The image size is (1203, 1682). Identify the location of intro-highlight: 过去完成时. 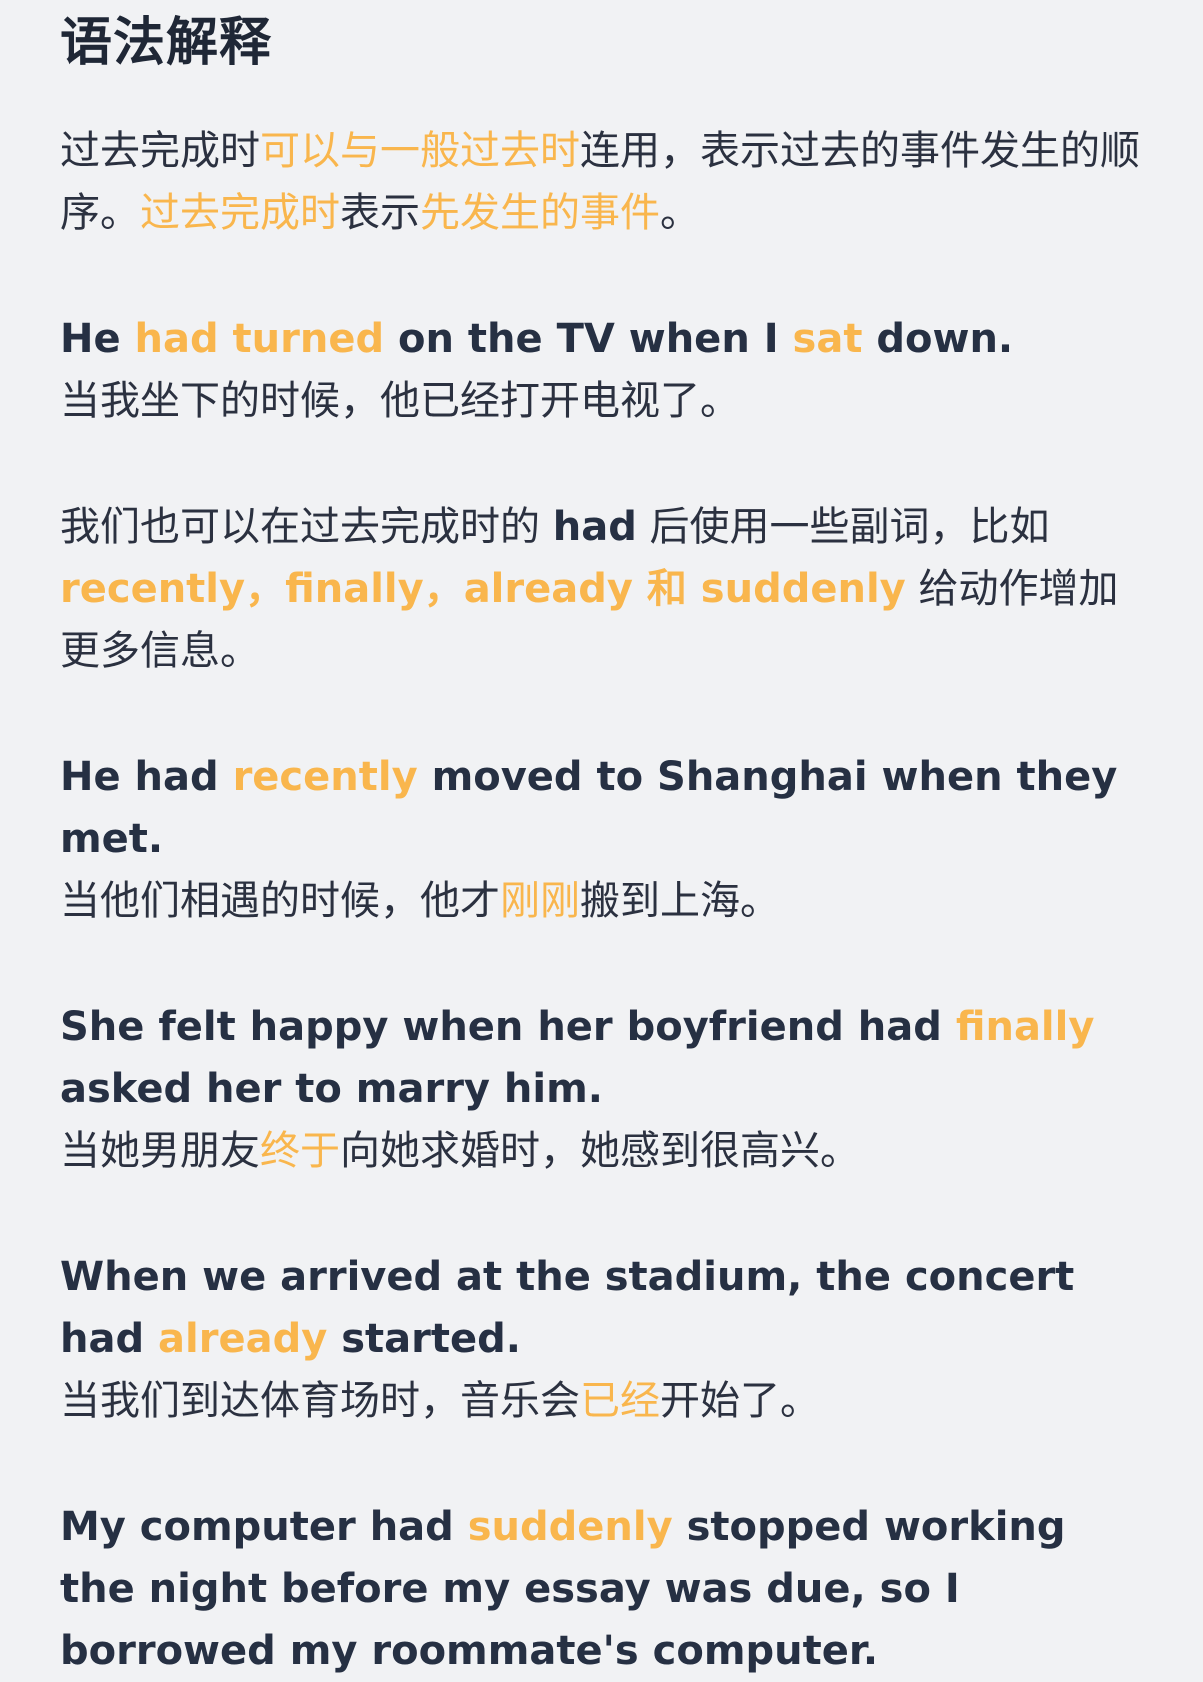
(240, 213).